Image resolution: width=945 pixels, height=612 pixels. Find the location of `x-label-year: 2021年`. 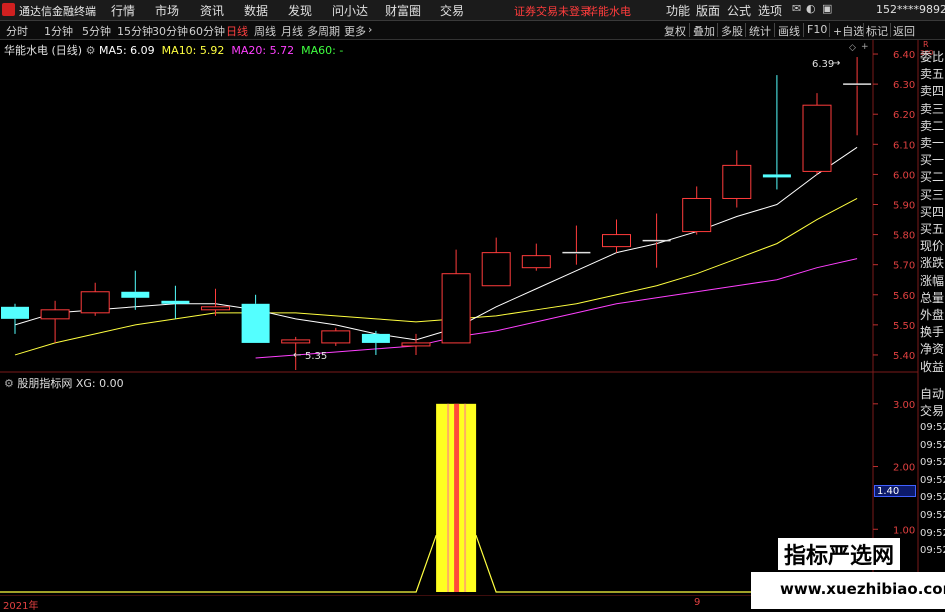

x-label-year: 2021年 is located at coordinates (21, 606).